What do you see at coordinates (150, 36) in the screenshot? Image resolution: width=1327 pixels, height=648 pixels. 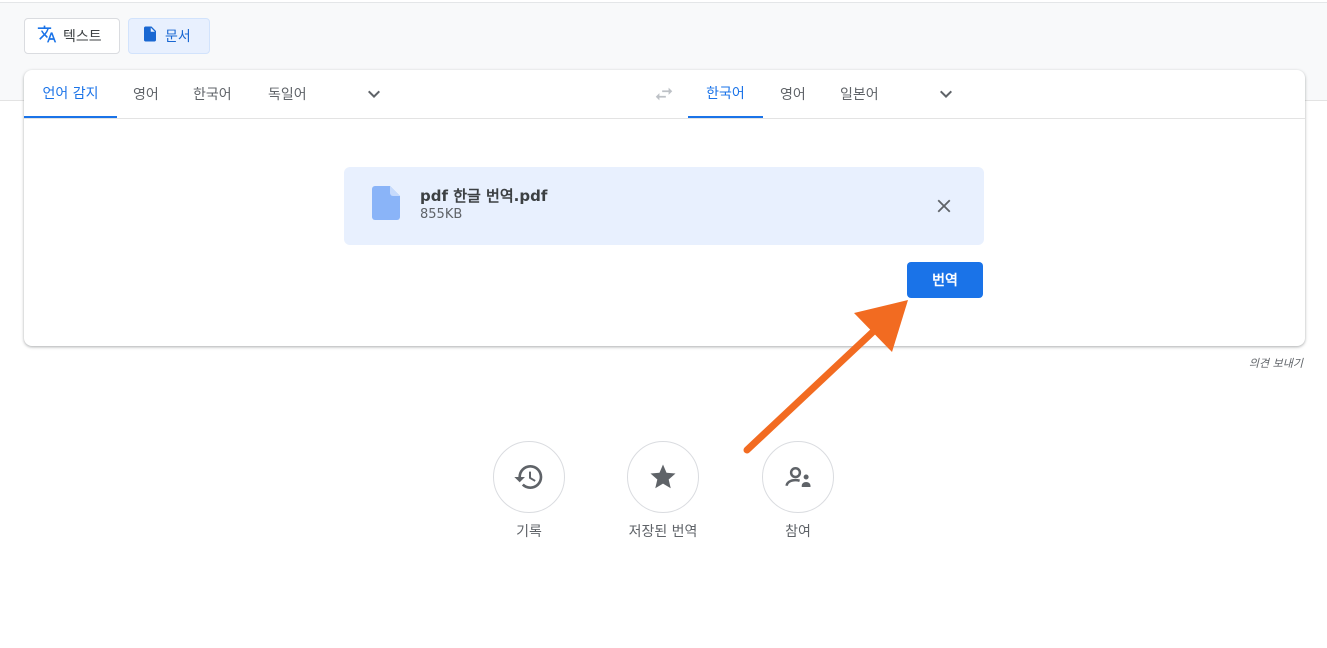 I see `document-icon` at bounding box center [150, 36].